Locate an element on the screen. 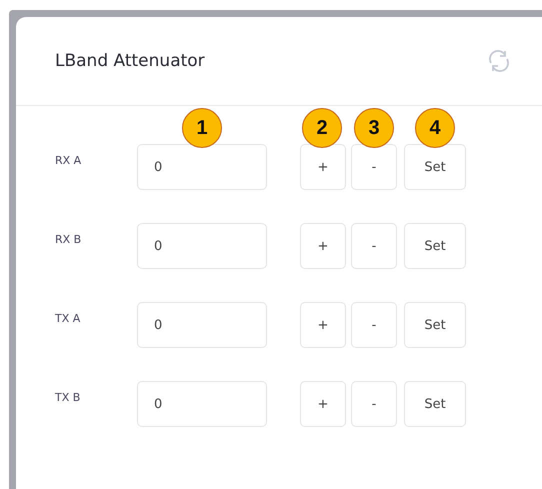 The width and height of the screenshot is (542, 489). number-callout: 2 is located at coordinates (322, 128).